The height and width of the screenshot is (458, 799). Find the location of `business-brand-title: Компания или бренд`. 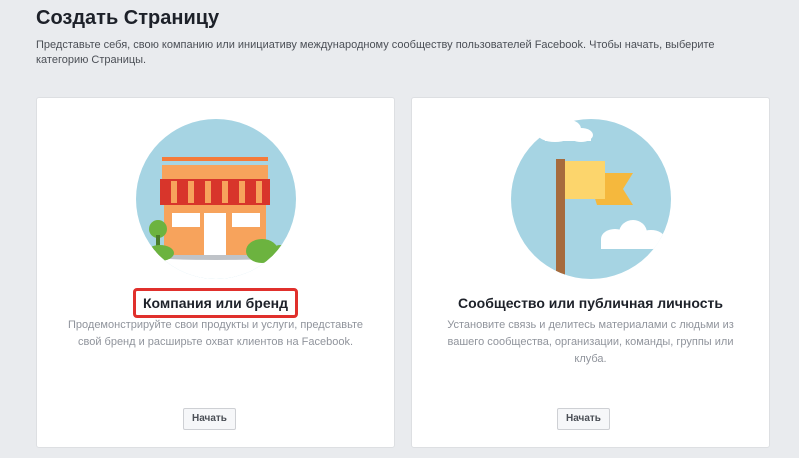

business-brand-title: Компания или бренд is located at coordinates (215, 303).